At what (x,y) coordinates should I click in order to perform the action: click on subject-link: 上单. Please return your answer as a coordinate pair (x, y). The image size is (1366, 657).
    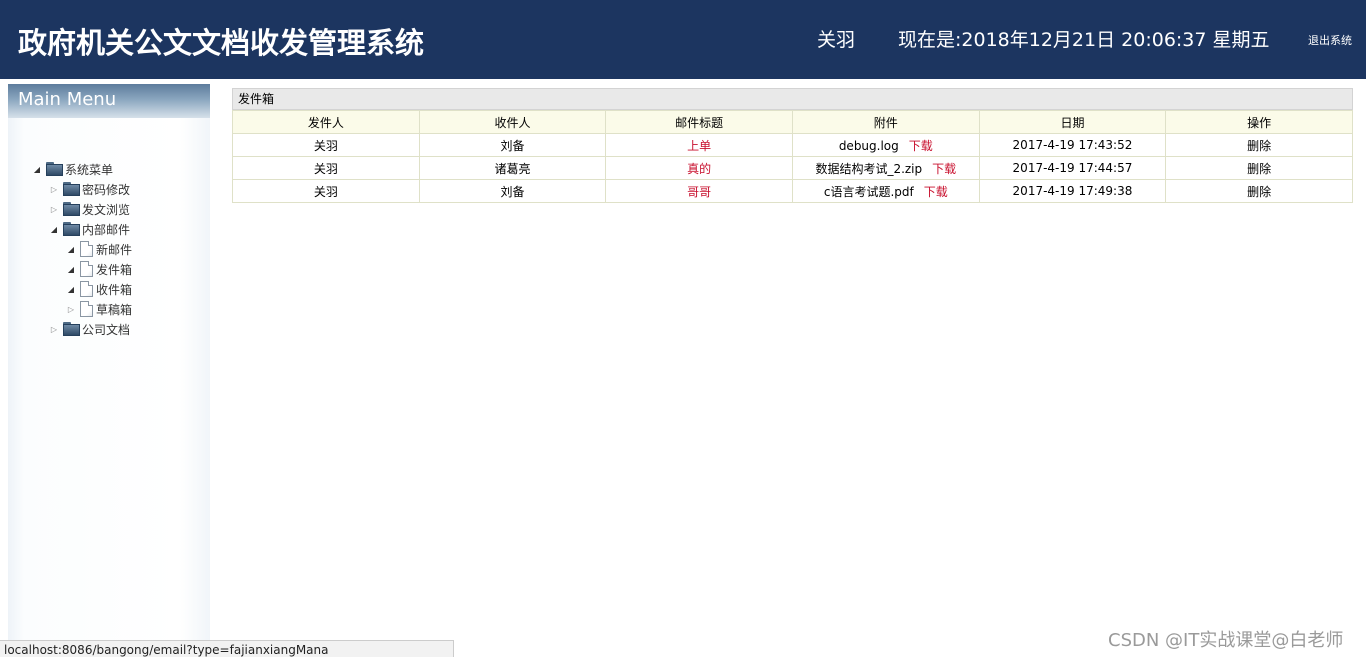
    Looking at the image, I should click on (699, 145).